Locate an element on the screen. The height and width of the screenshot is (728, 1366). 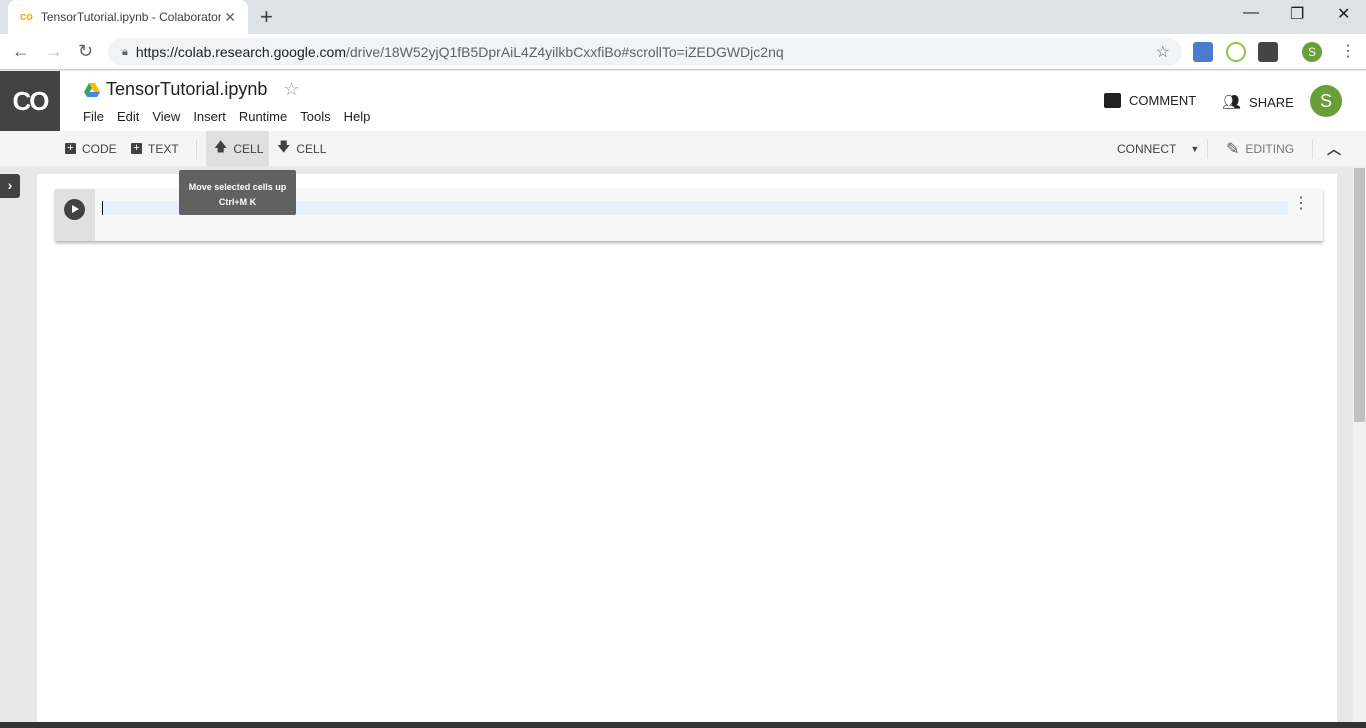
pencil-icon: ✎ is located at coordinates (1233, 149).